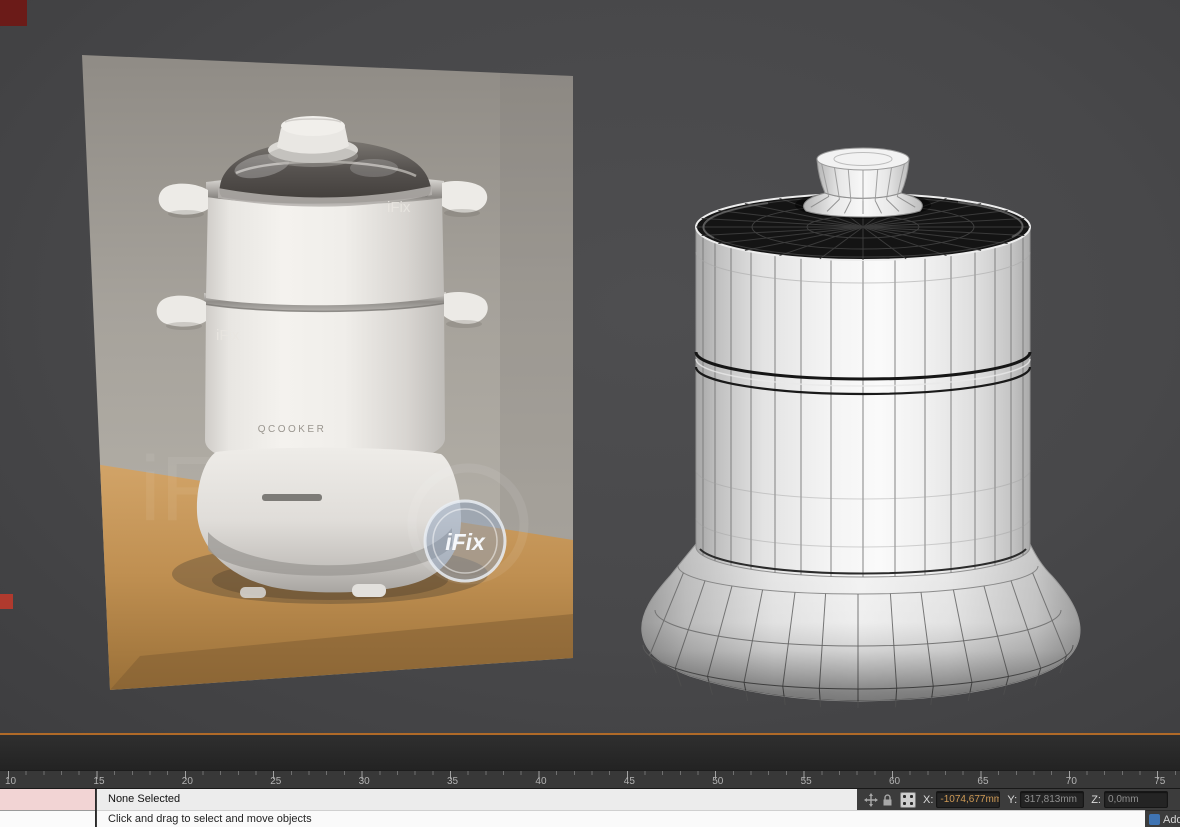 The image size is (1180, 827). What do you see at coordinates (718, 781) in the screenshot?
I see `ruler-label: 50` at bounding box center [718, 781].